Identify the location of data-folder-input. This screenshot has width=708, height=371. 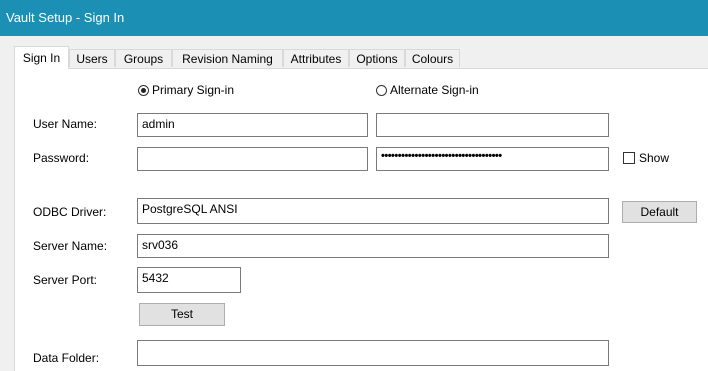
(373, 353).